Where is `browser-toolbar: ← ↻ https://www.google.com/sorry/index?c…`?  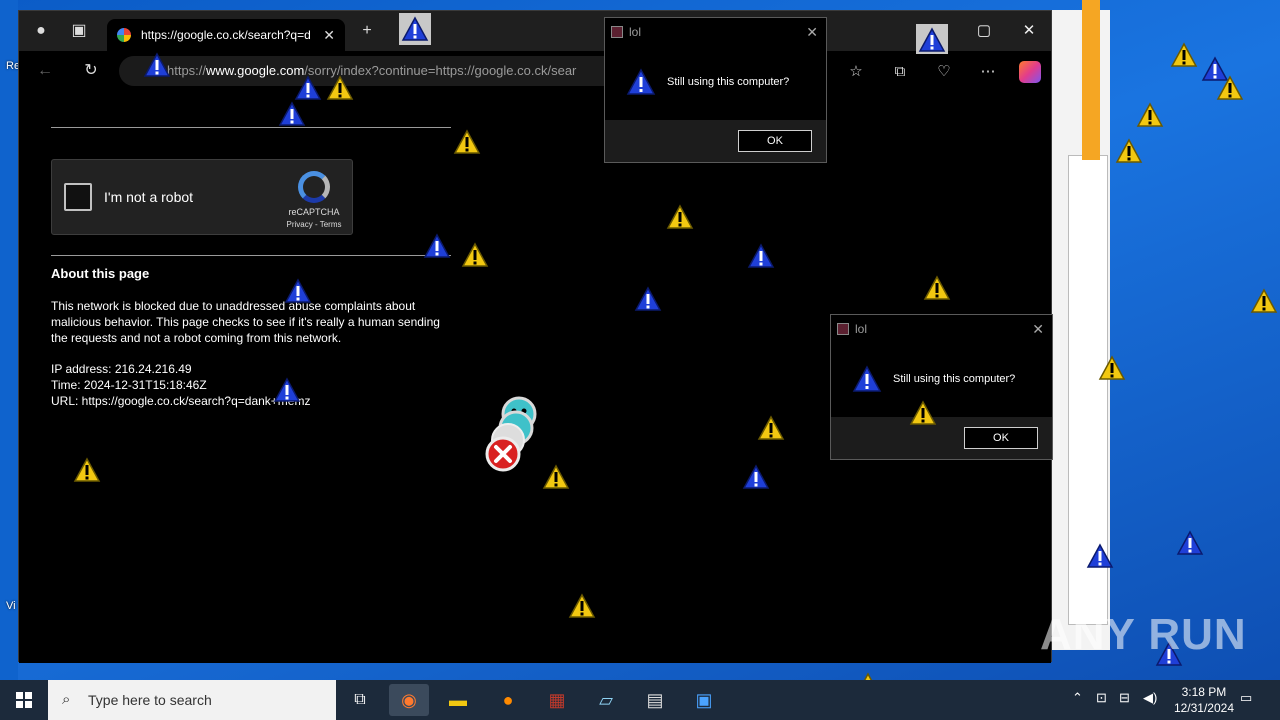
browser-toolbar: ← ↻ https://www.google.com/sorry/index?c… is located at coordinates (535, 71).